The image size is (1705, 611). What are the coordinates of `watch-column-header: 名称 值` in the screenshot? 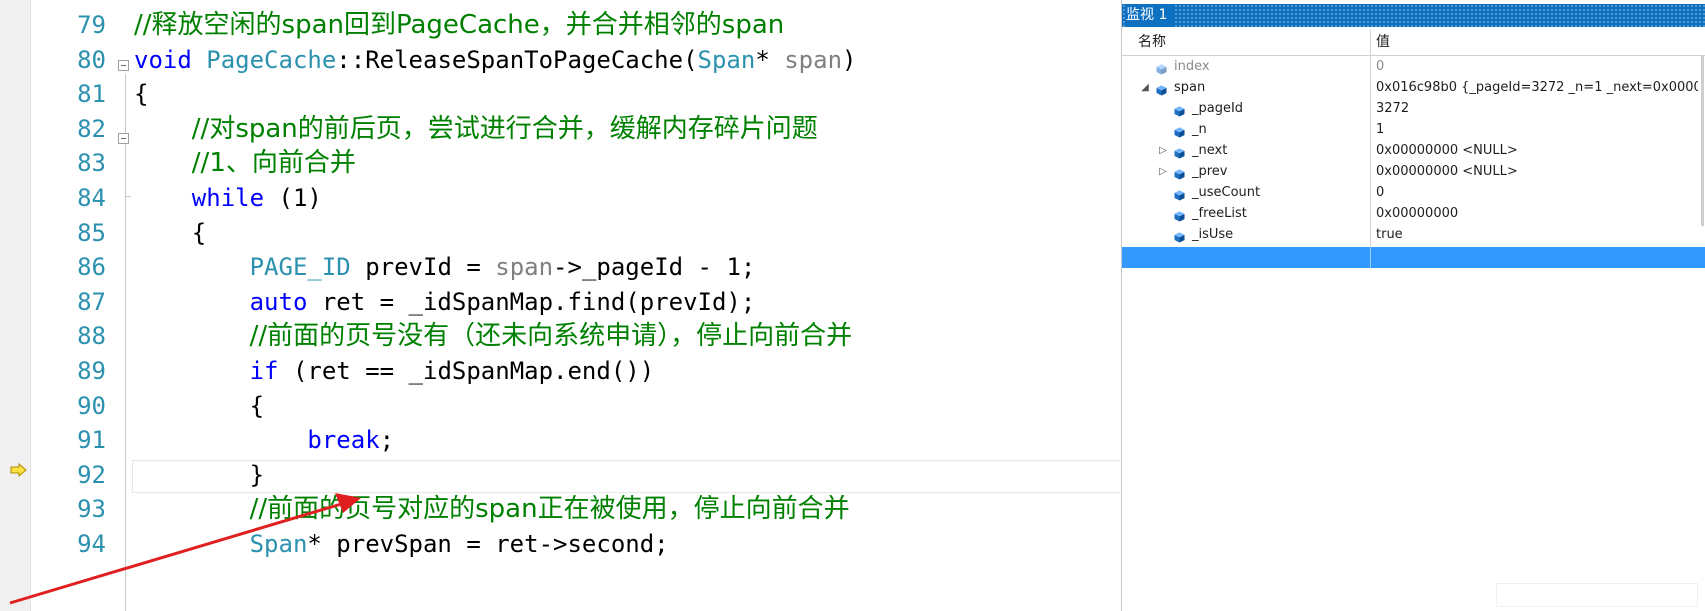 It's located at (1413, 42).